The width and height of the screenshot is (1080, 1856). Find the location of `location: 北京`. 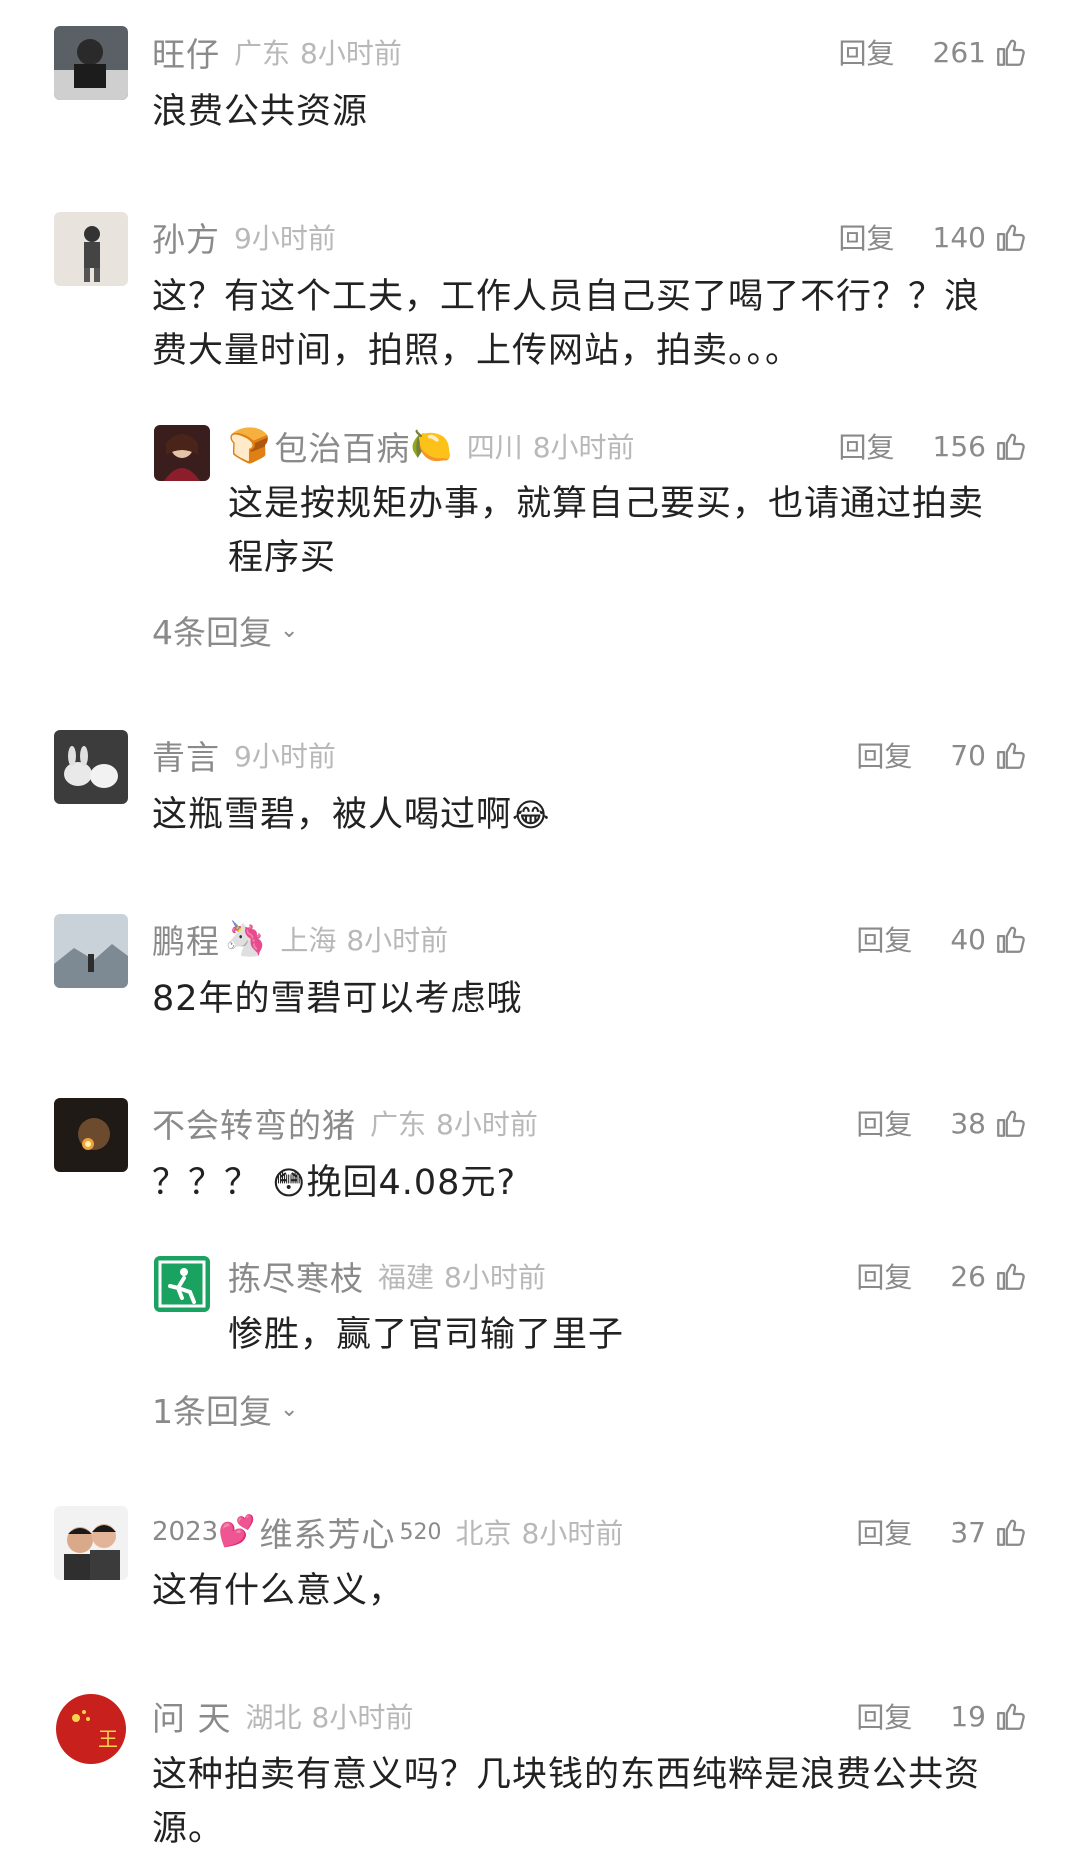

location: 北京 is located at coordinates (483, 1533).